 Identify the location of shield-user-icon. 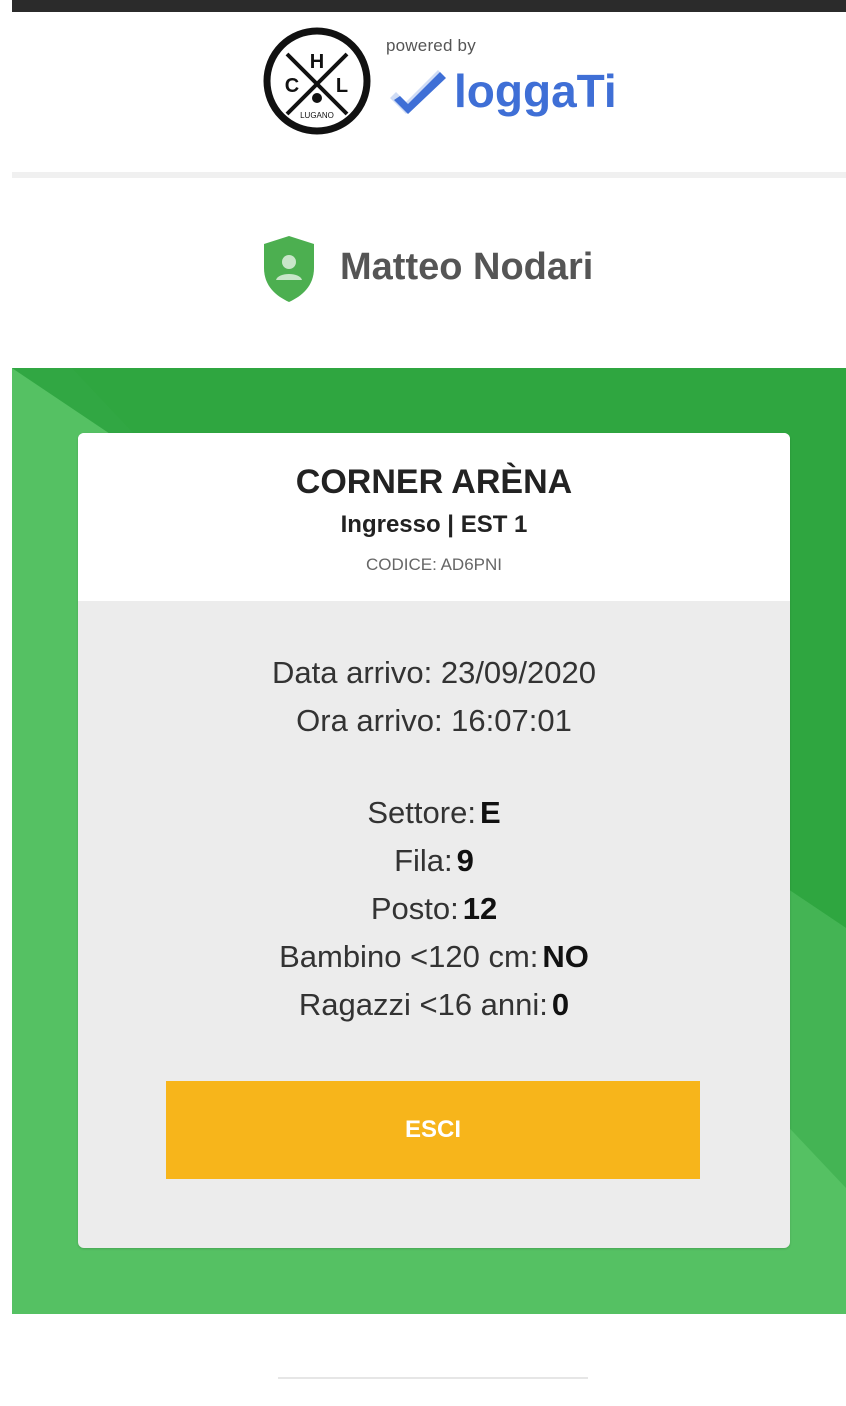
(289, 269).